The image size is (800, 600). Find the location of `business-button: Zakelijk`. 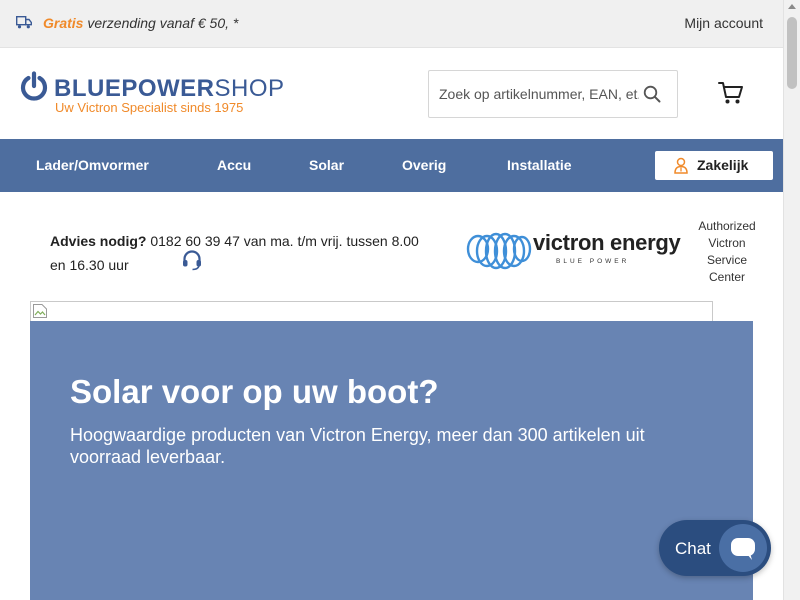

business-button: Zakelijk is located at coordinates (714, 165).